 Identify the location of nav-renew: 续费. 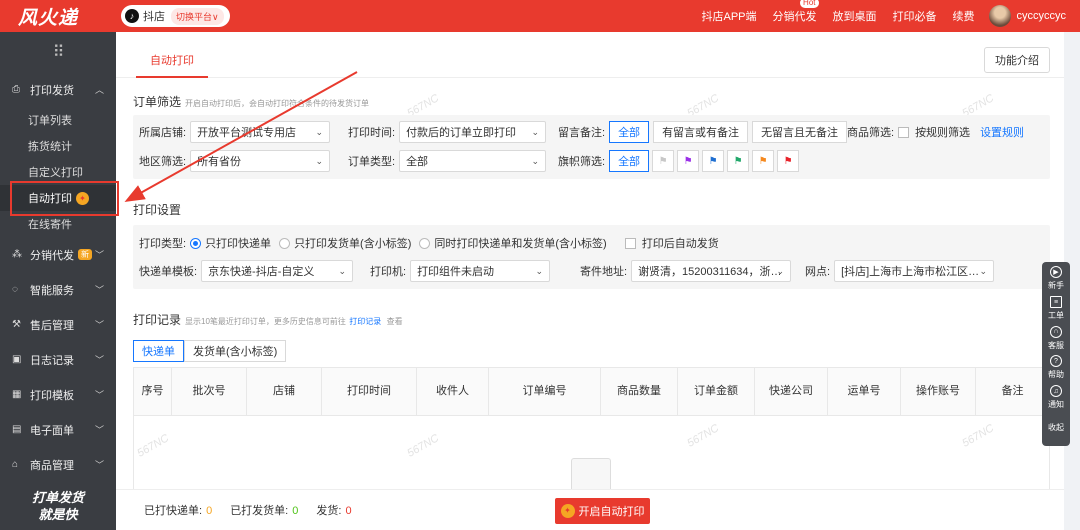
(964, 16).